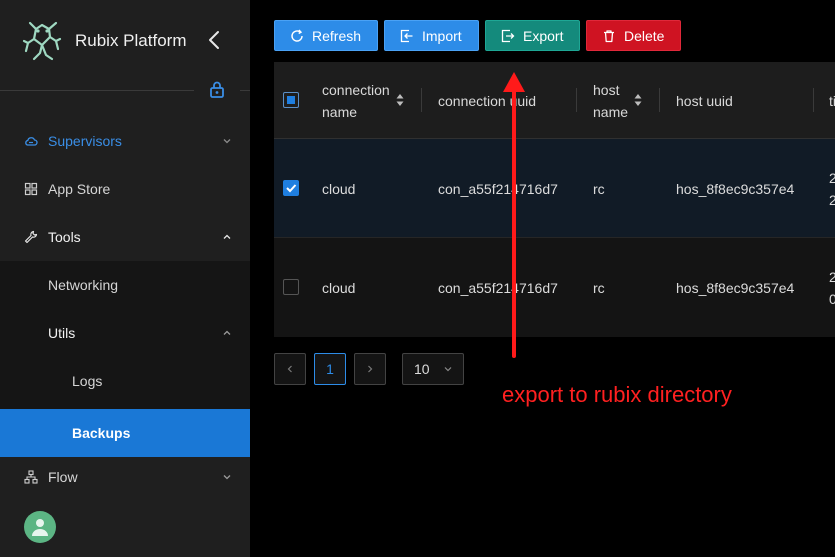 This screenshot has width=835, height=557. What do you see at coordinates (125, 189) in the screenshot?
I see `sidebar-item-app-store: App Store` at bounding box center [125, 189].